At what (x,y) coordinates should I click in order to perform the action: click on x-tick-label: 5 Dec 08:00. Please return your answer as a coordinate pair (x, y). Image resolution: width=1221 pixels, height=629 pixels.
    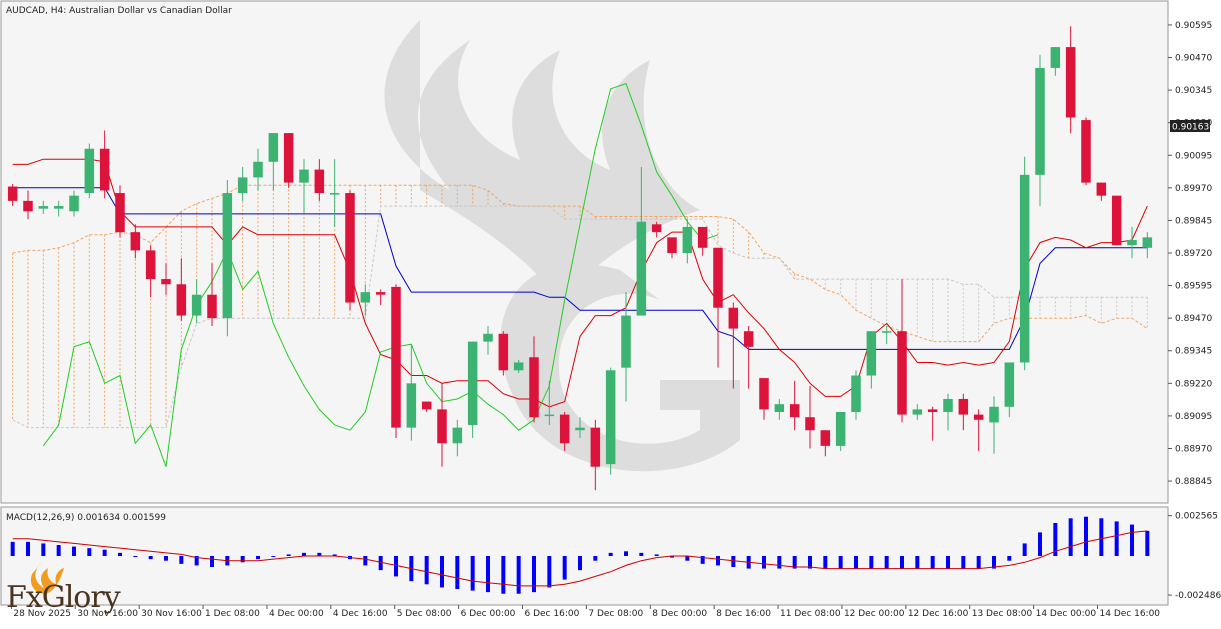
    Looking at the image, I should click on (424, 614).